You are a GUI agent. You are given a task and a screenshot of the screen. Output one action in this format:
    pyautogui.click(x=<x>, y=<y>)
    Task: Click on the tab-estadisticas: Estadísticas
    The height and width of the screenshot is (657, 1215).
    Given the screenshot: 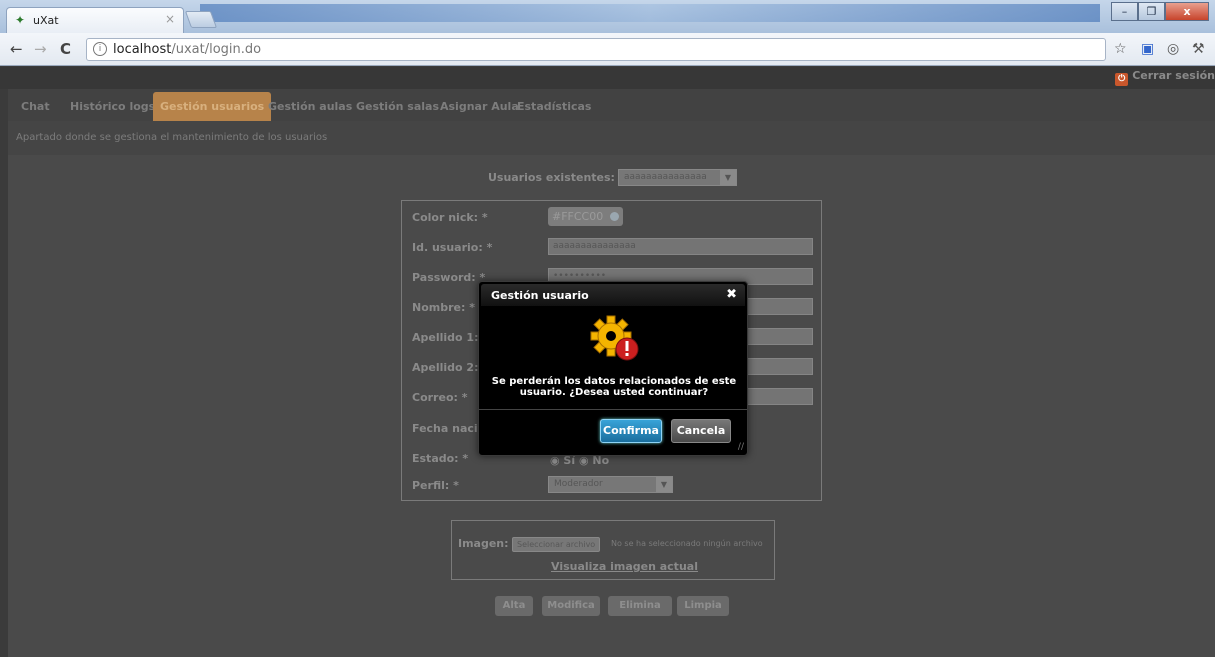 What is the action you would take?
    pyautogui.click(x=554, y=106)
    